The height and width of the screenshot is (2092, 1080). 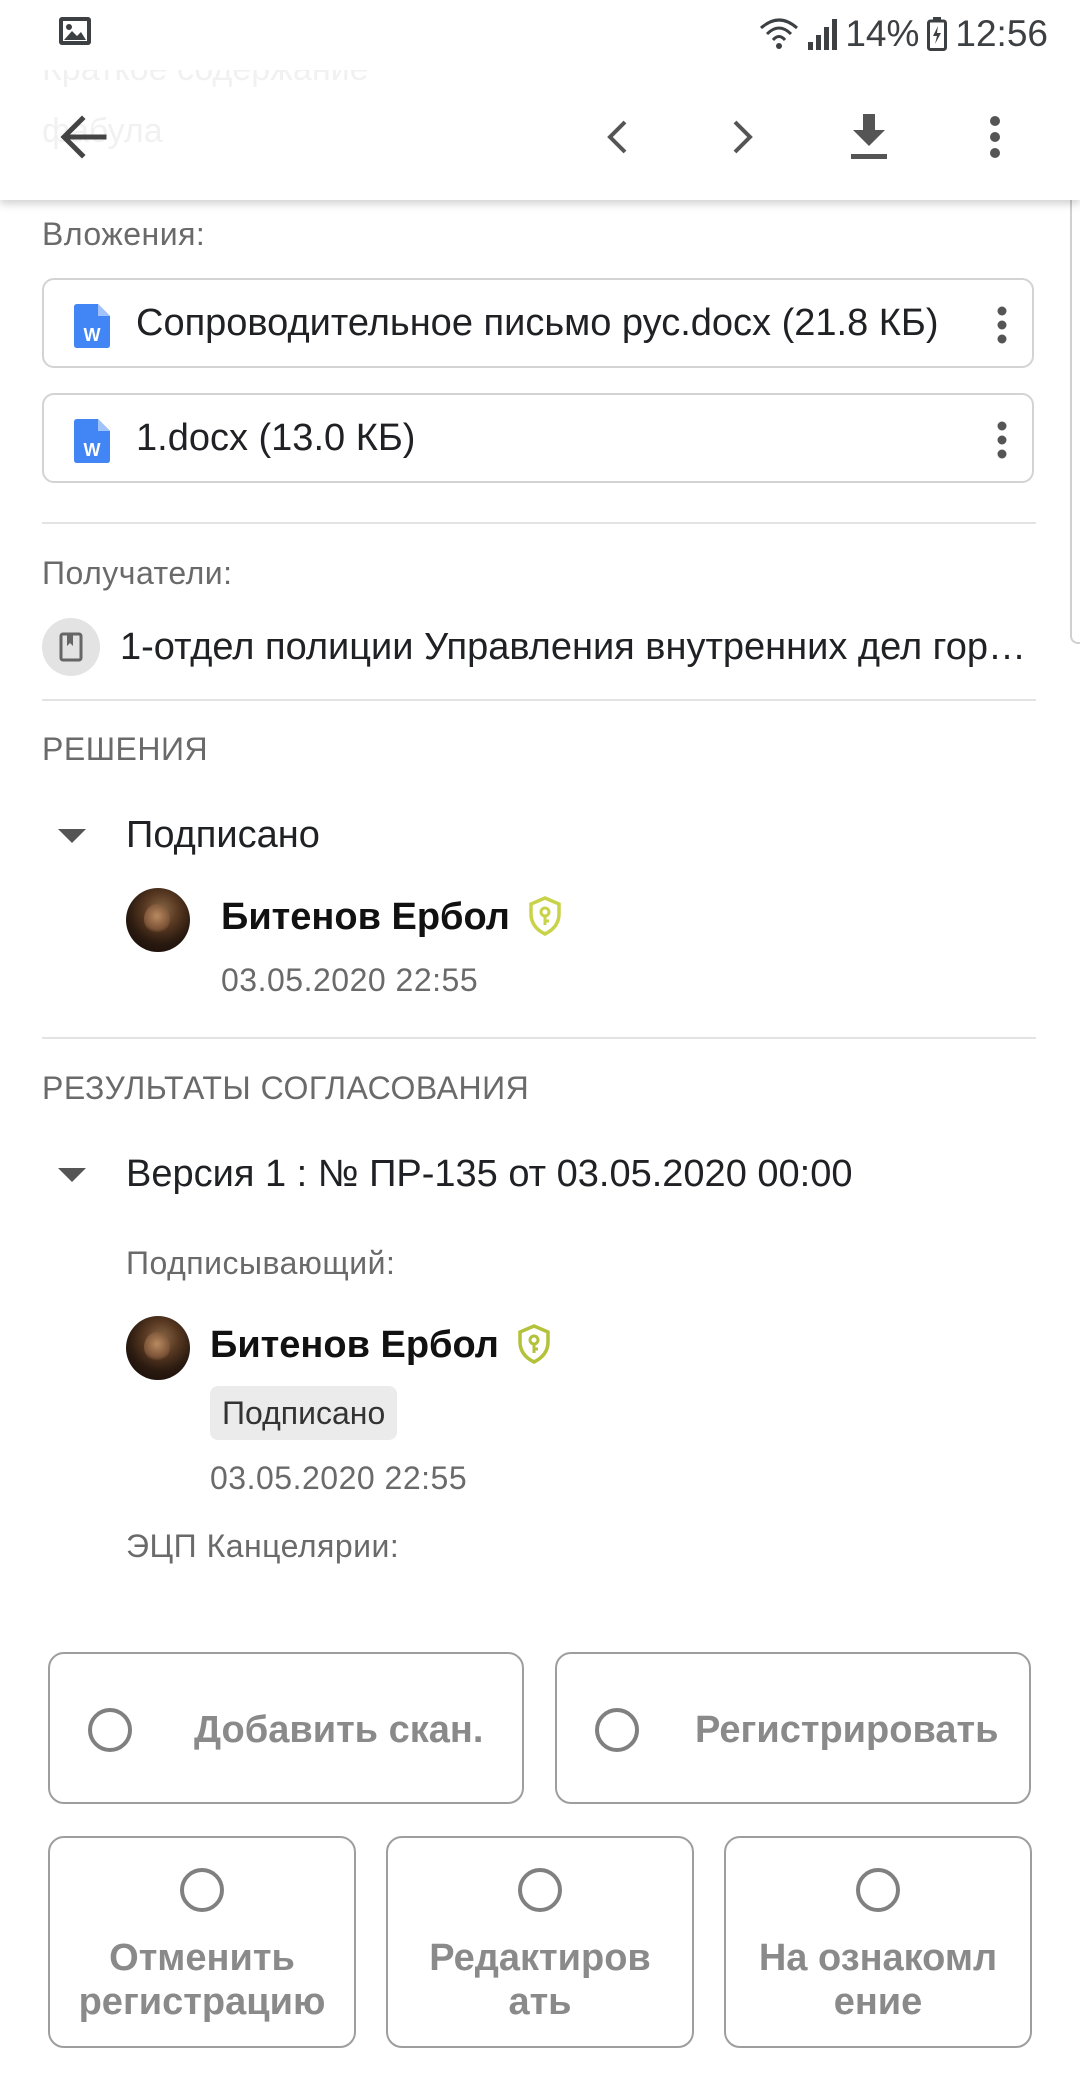 What do you see at coordinates (540, 1958) in the screenshot?
I see `edit-label-line1: Редактиров` at bounding box center [540, 1958].